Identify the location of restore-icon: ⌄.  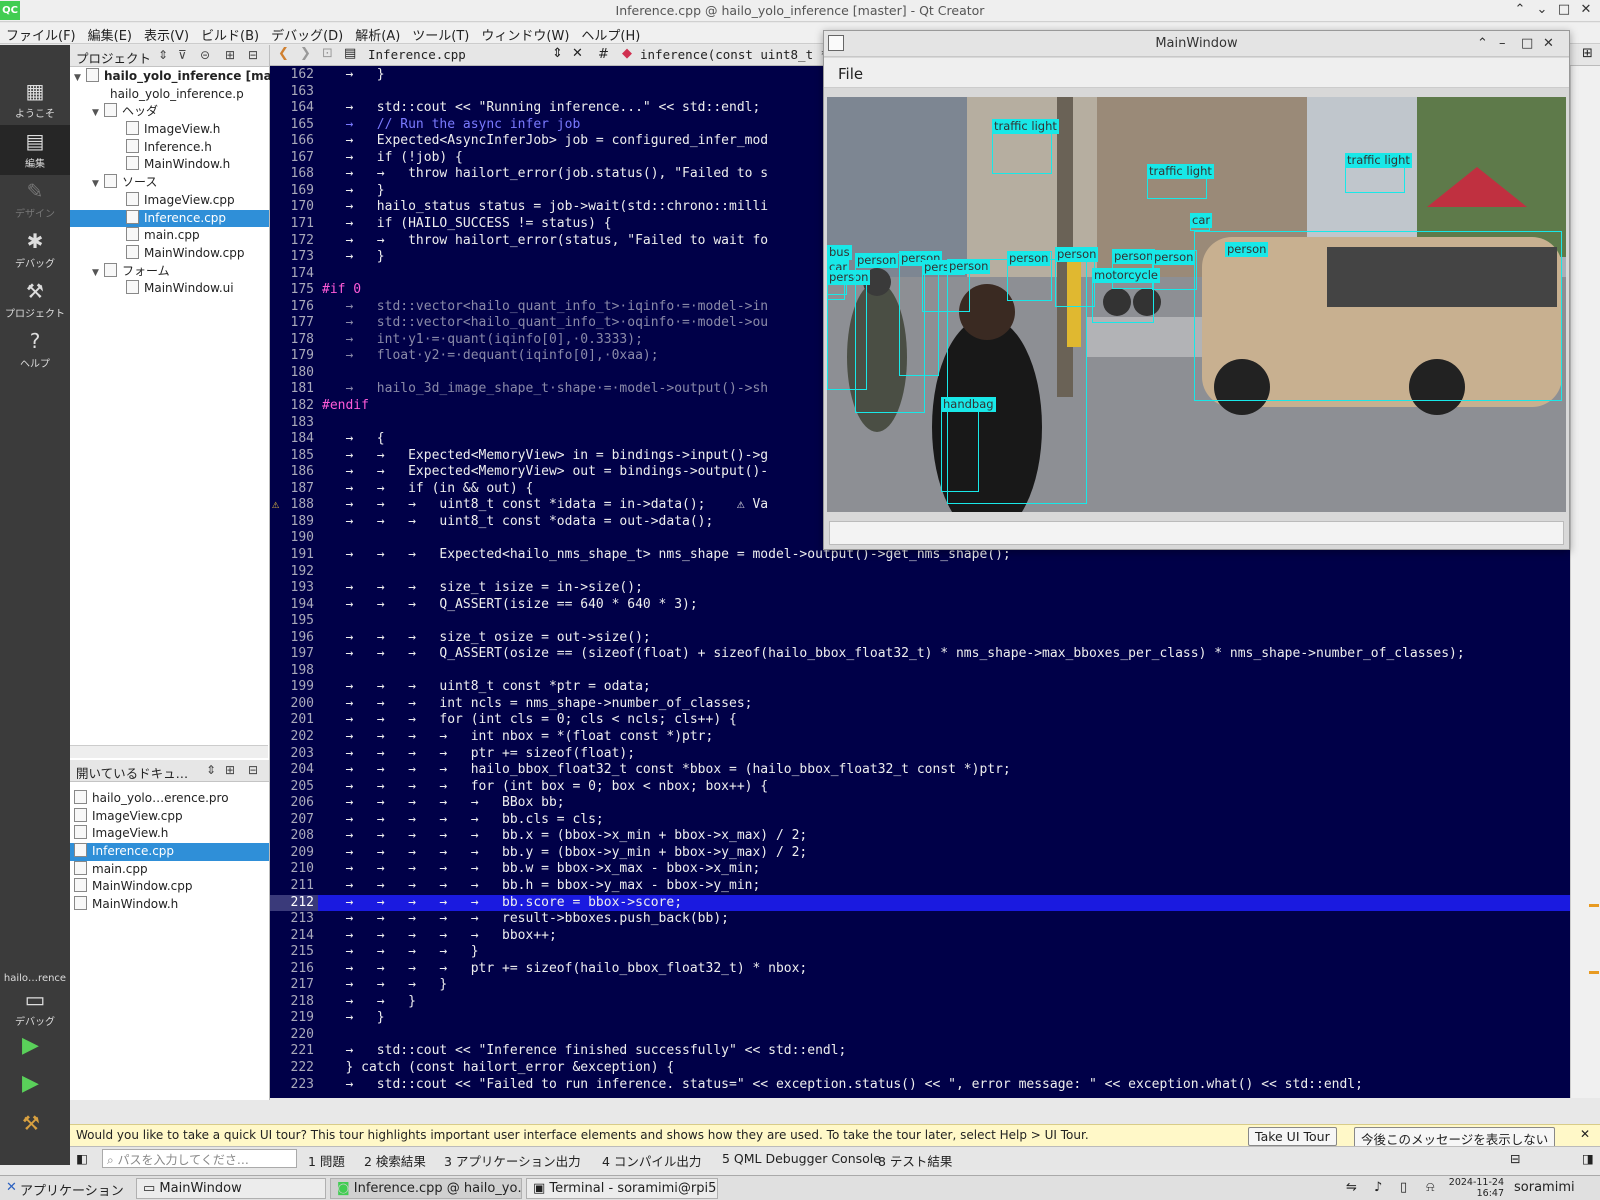
(1542, 9).